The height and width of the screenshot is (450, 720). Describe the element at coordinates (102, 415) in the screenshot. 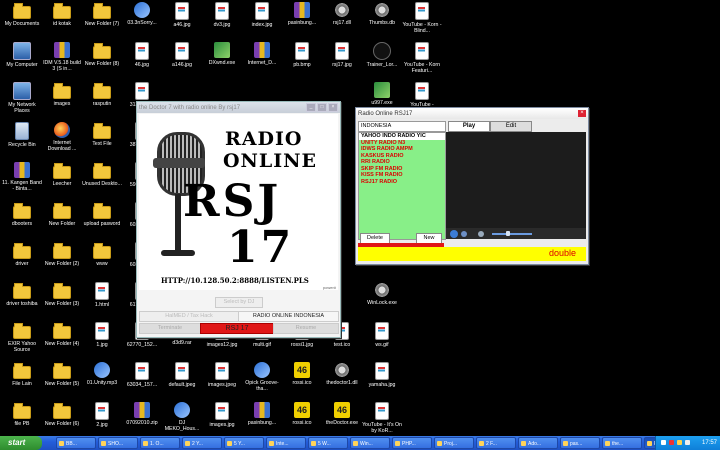

I see `desktop-icon: 2.jpg` at that location.